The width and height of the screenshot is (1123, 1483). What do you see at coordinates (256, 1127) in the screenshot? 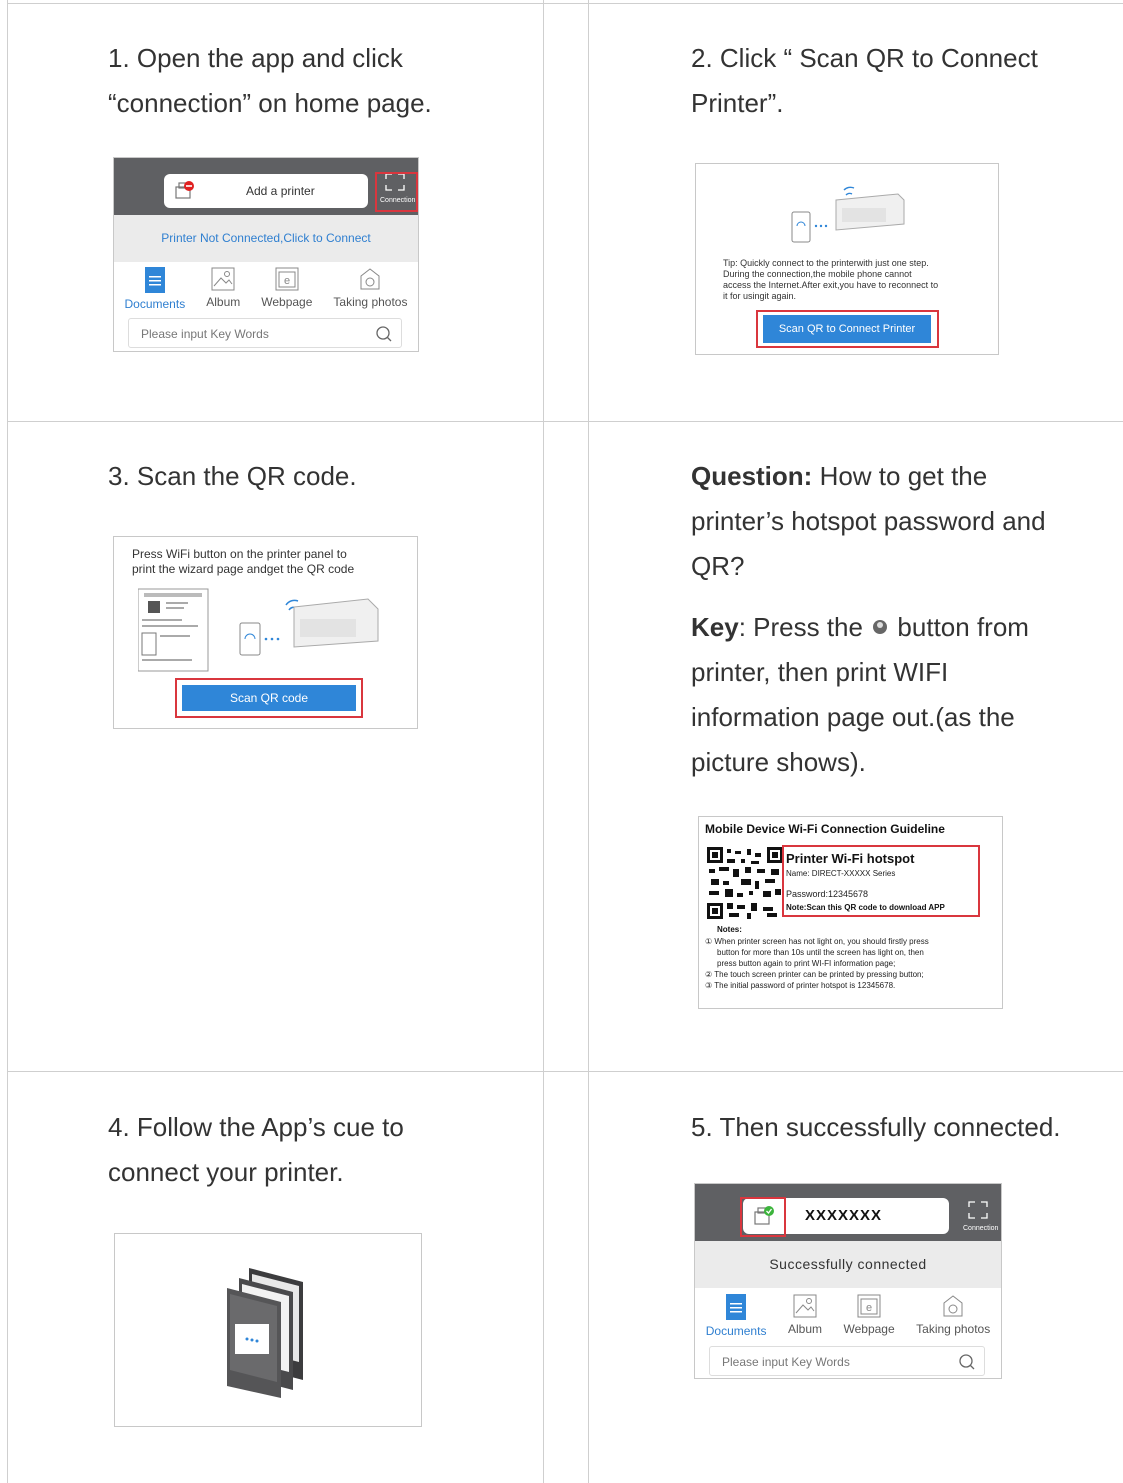
I see `step-4-line-1: 4. Follow the App’s cue to` at bounding box center [256, 1127].